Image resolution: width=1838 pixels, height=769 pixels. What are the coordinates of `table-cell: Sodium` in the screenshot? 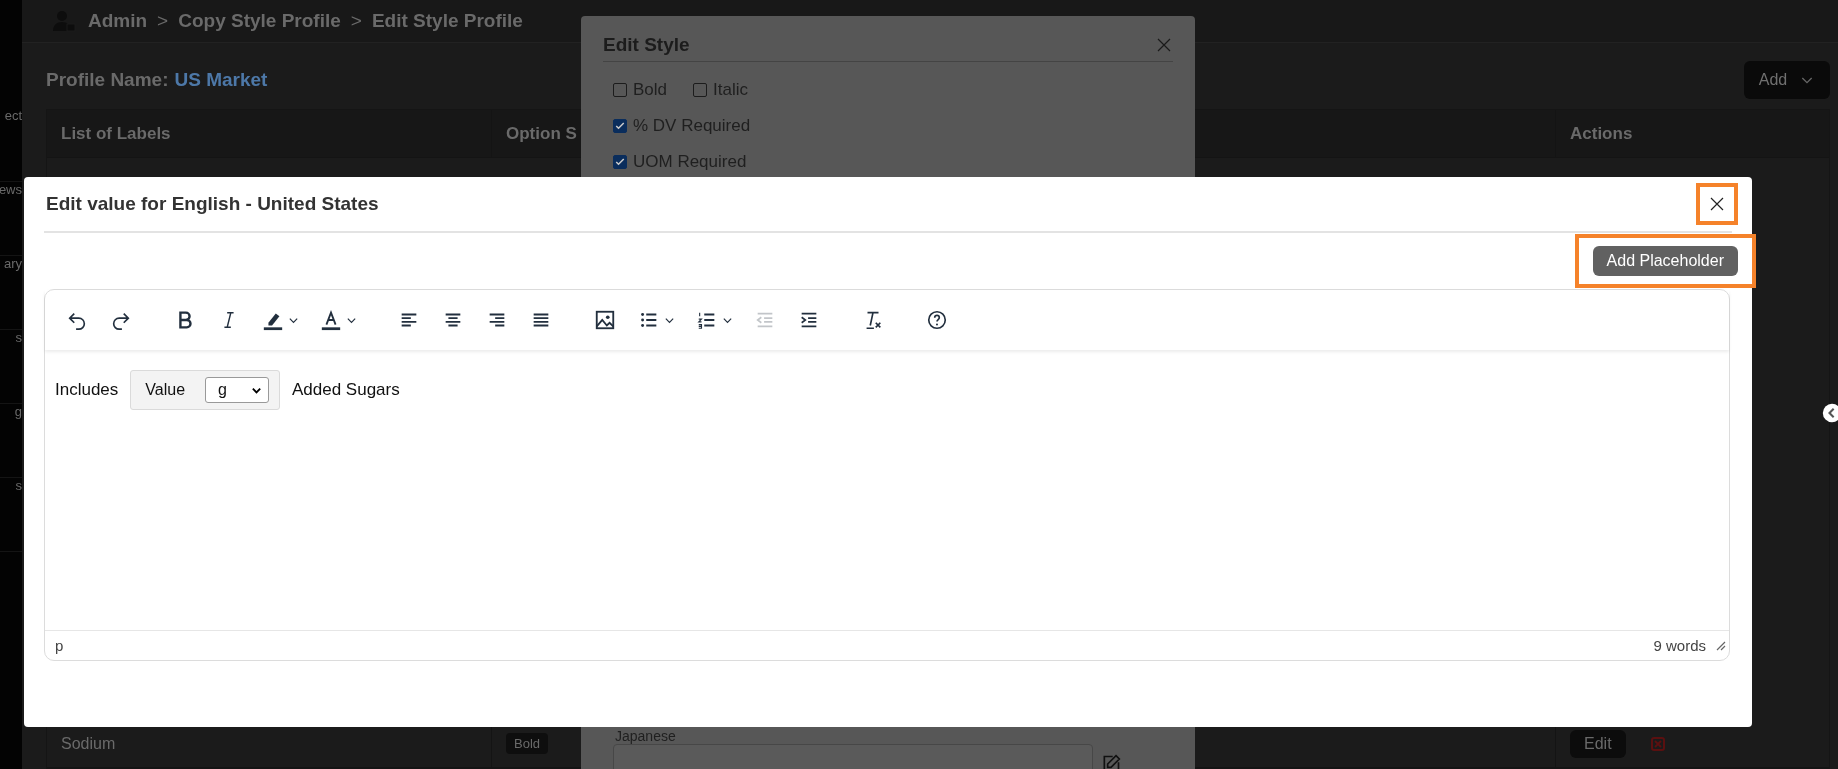 It's located at (88, 743).